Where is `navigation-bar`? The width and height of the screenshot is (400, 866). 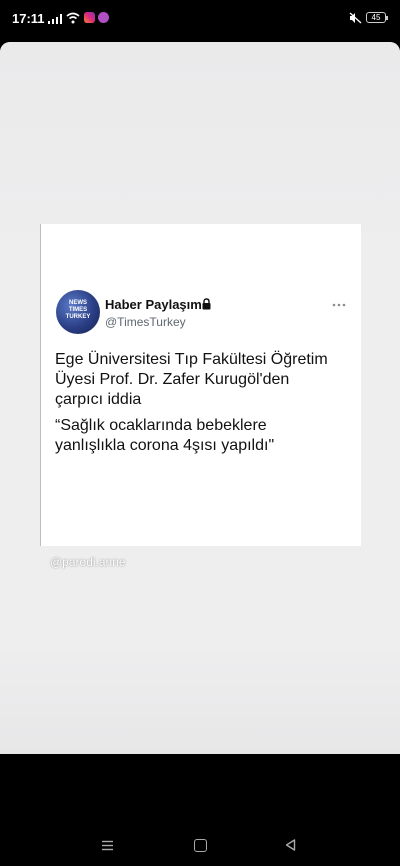 navigation-bar is located at coordinates (200, 846).